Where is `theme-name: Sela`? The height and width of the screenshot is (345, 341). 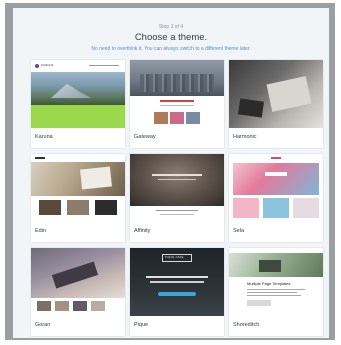
theme-name: Sela is located at coordinates (239, 231).